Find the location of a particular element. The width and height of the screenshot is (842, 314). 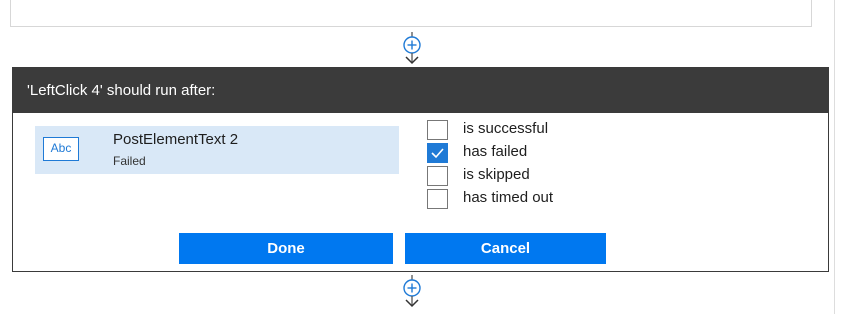

cancel-button: Cancel is located at coordinates (505, 248).